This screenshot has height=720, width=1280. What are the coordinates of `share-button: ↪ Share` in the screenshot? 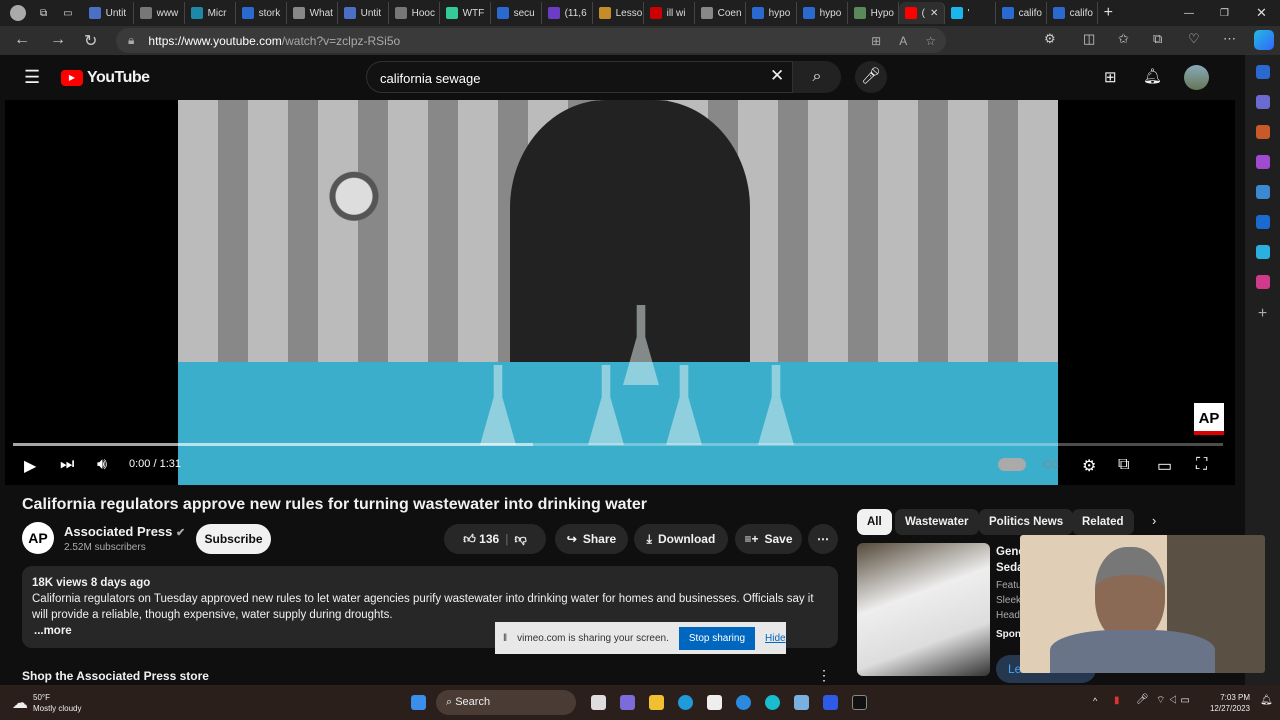 It's located at (591, 539).